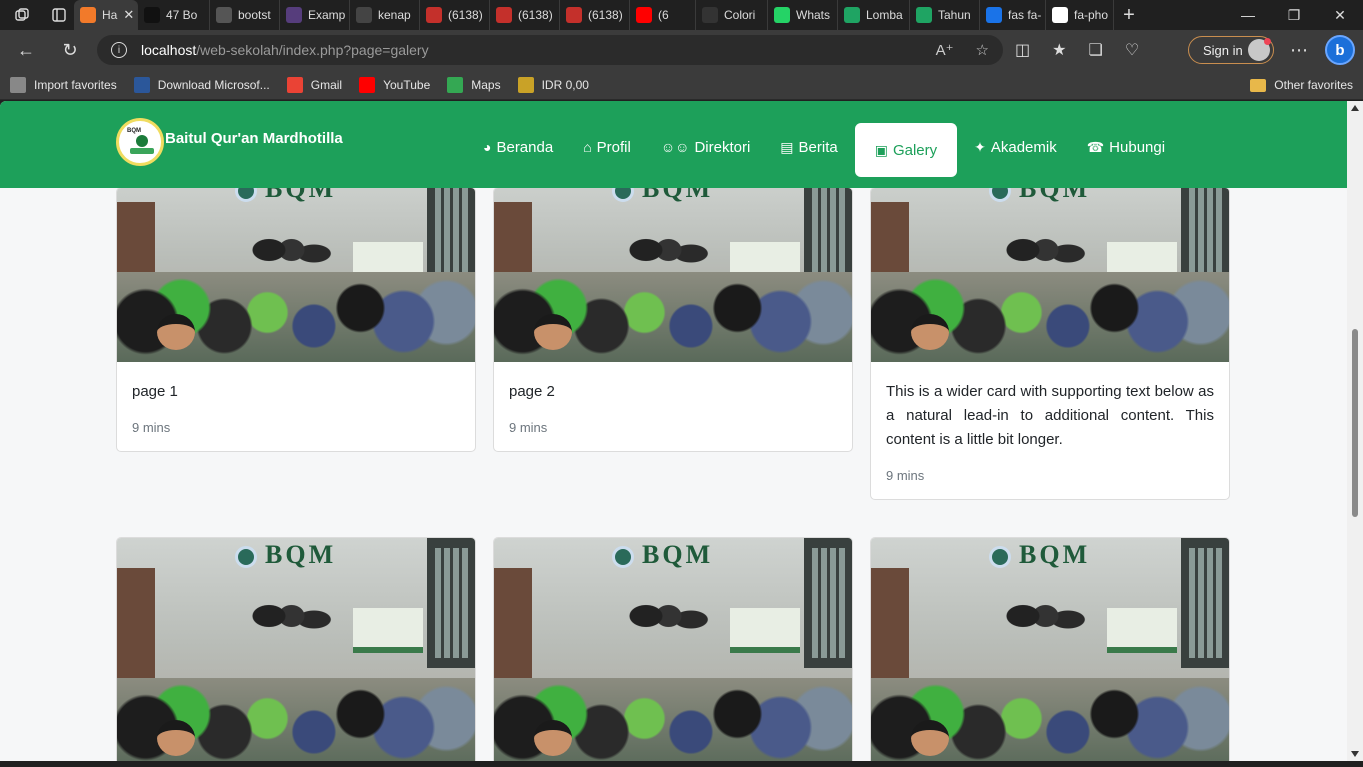 This screenshot has height=767, width=1363. I want to click on browser-tab: fas fa-, so click(1013, 15).